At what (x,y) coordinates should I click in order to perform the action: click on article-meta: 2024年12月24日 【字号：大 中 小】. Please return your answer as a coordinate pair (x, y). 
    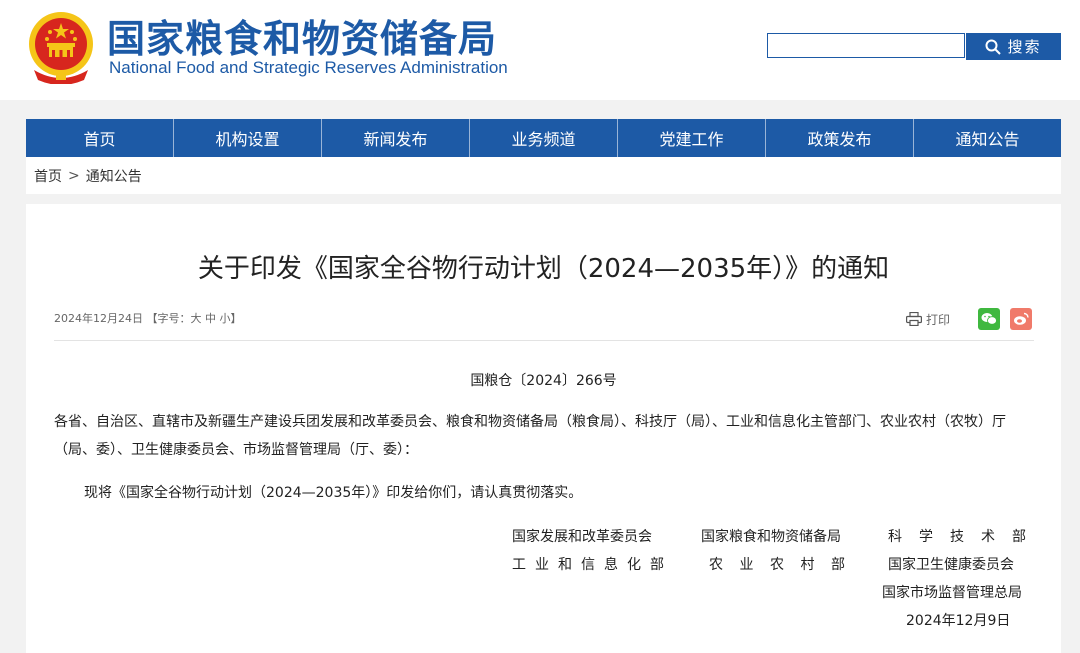
    Looking at the image, I should click on (148, 318).